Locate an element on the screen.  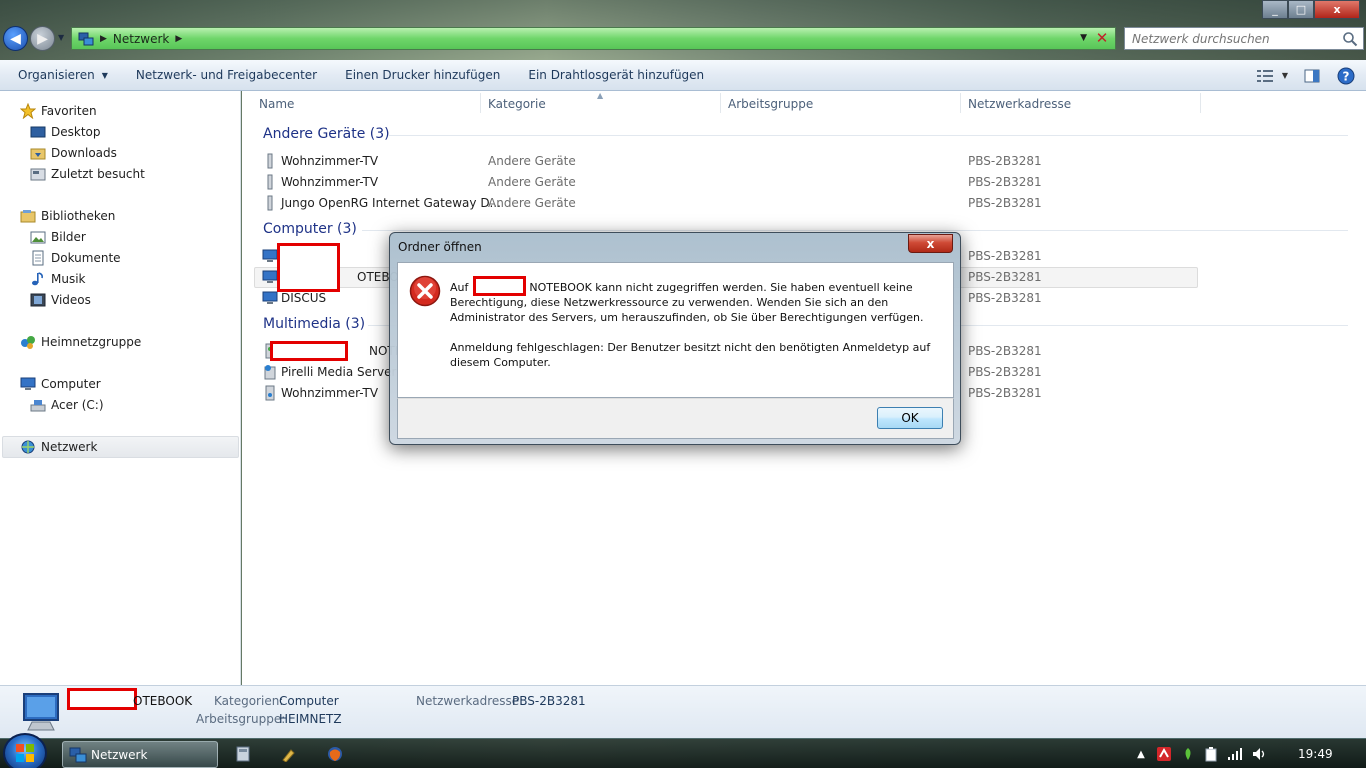
nav-homegroup: Heimnetzgruppe is located at coordinates (80, 341).